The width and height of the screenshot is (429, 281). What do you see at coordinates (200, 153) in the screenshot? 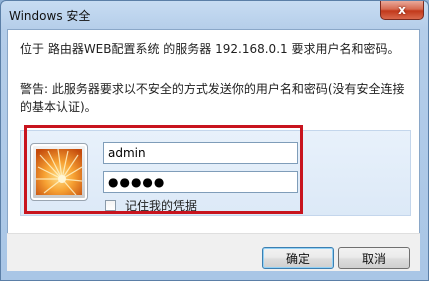
I see `username-input` at bounding box center [200, 153].